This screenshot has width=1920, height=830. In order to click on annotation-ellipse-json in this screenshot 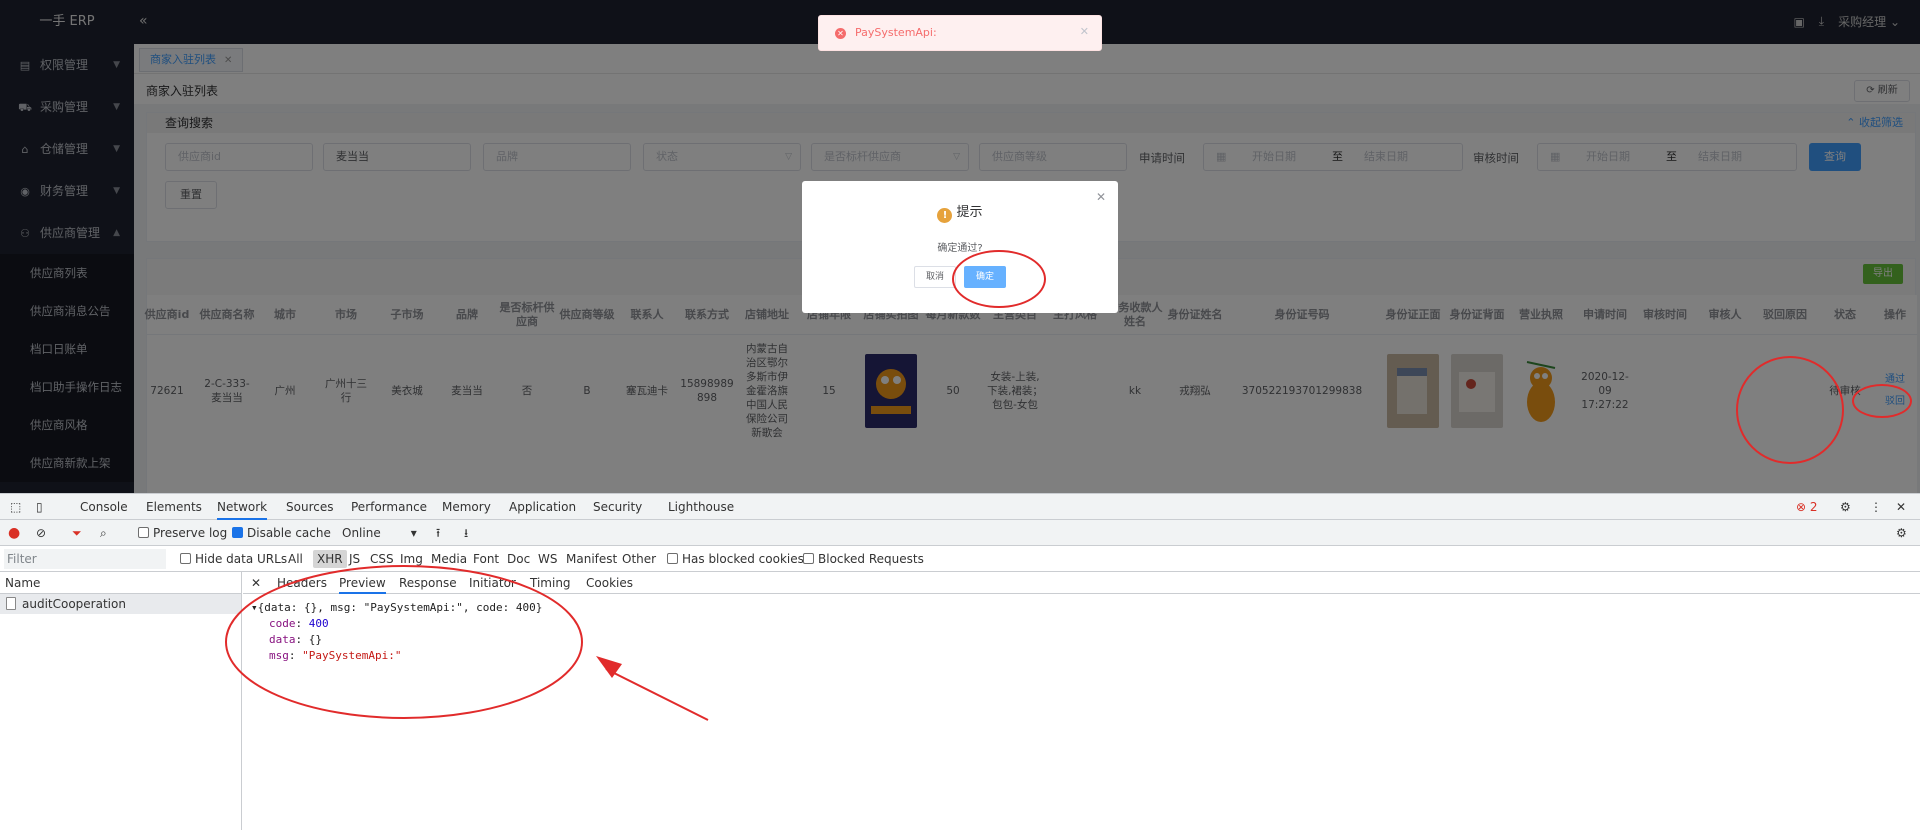, I will do `click(404, 642)`.